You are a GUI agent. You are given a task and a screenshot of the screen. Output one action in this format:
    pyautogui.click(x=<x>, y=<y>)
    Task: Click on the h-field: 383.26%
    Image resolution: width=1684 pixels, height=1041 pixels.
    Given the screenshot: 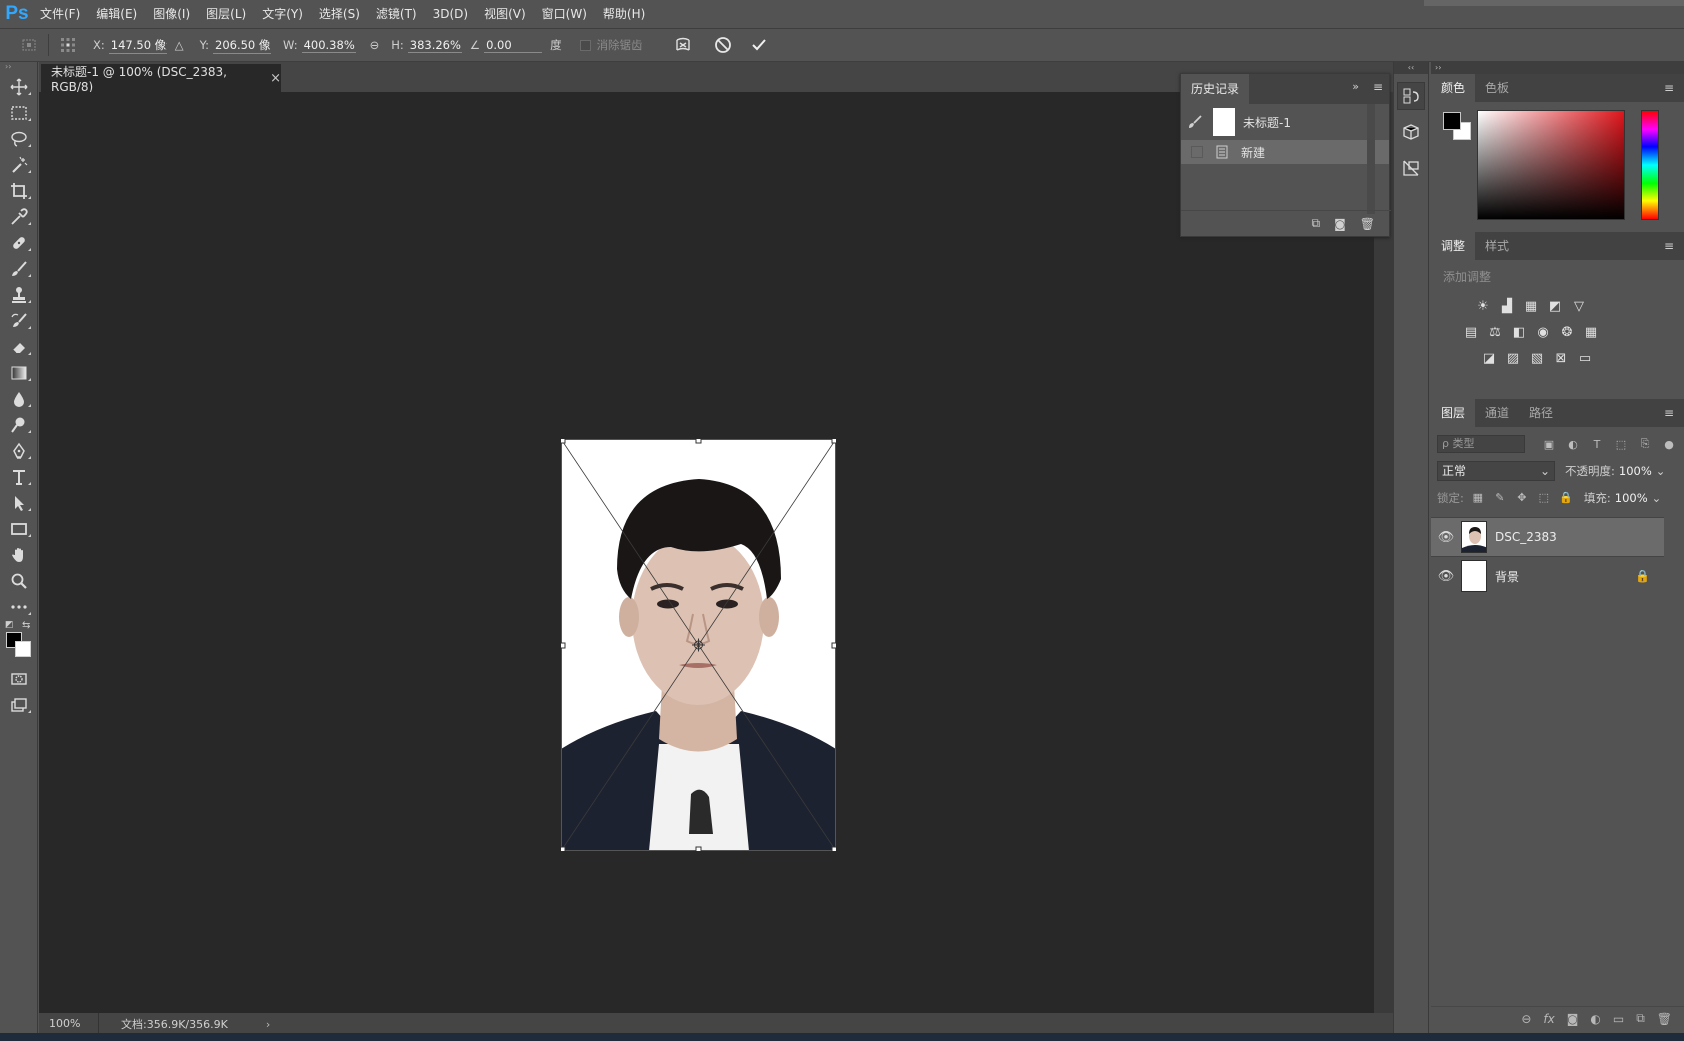 What is the action you would take?
    pyautogui.click(x=434, y=45)
    